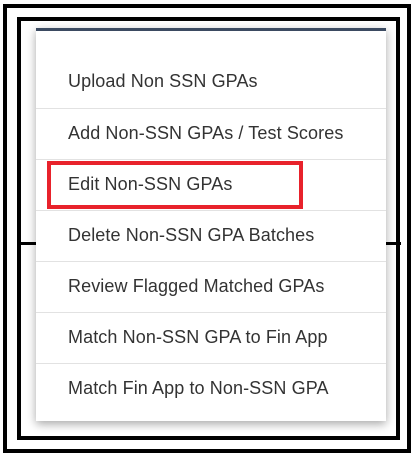  What do you see at coordinates (198, 337) in the screenshot?
I see `menu-item-label: Match Non-SSN GPA to Fin App` at bounding box center [198, 337].